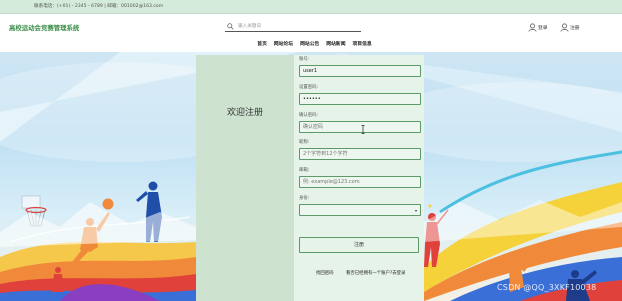  What do you see at coordinates (547, 287) in the screenshot?
I see `watermark: CSDN @QQ_3XKF10038` at bounding box center [547, 287].